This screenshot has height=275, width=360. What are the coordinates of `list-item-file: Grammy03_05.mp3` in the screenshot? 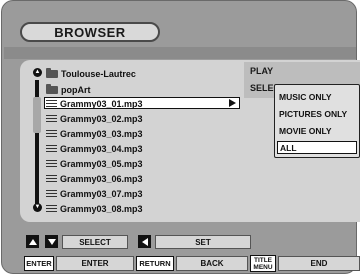 It's located at (94, 163).